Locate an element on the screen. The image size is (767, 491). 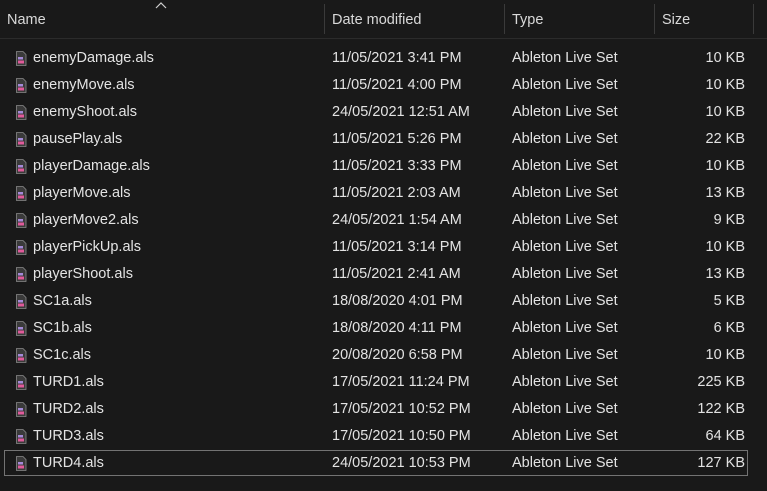
file-name: pausePlay.als is located at coordinates (78, 139).